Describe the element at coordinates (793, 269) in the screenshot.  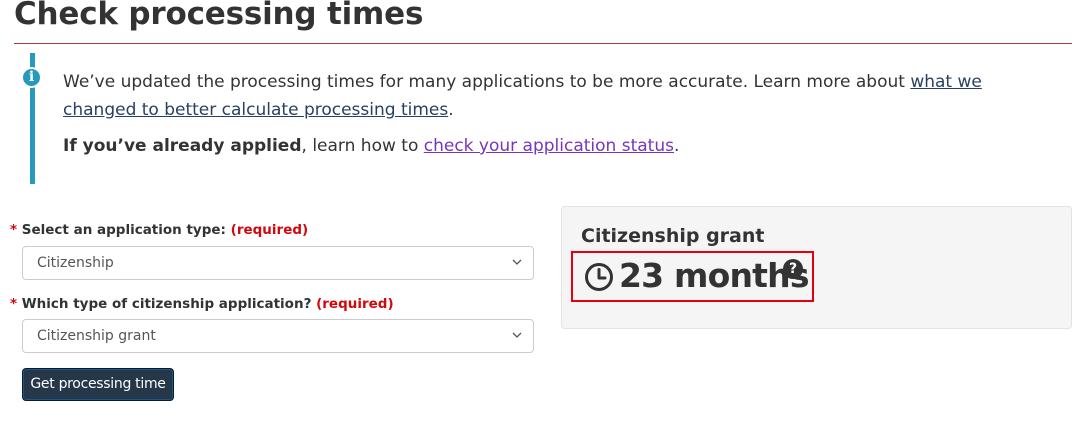
I see `question-circle-icon: ?` at that location.